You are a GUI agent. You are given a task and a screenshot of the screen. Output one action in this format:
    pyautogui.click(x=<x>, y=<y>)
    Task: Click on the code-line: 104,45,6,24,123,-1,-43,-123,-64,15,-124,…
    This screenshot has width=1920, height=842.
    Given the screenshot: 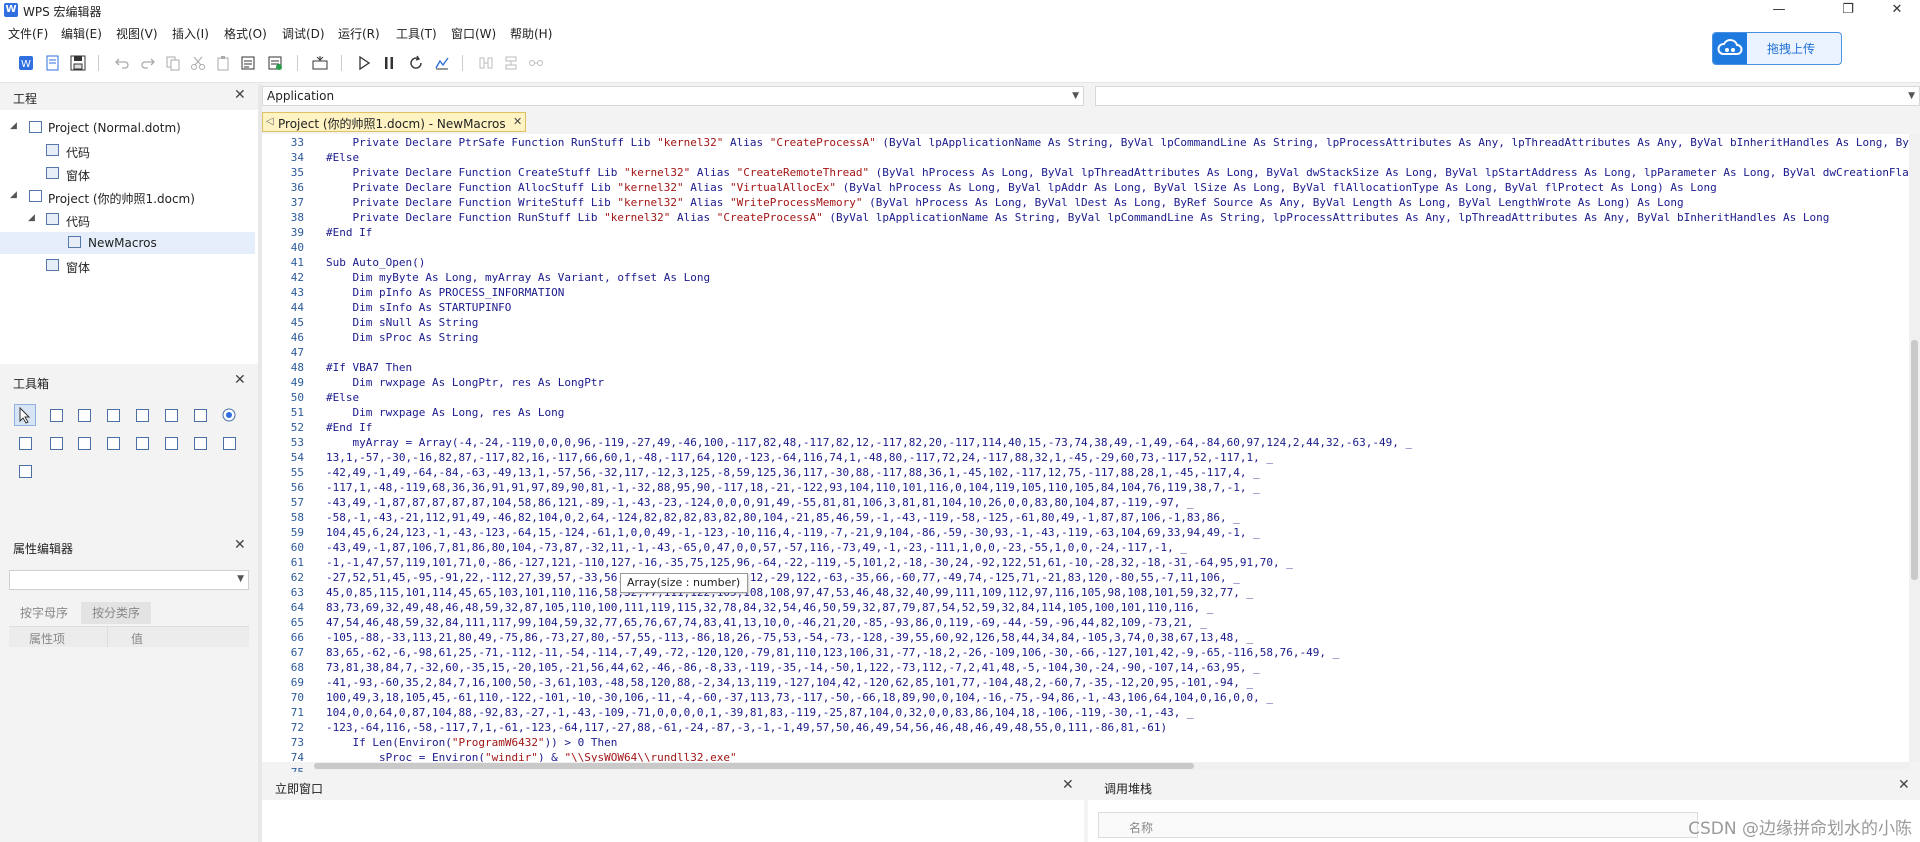 What is the action you would take?
    pyautogui.click(x=793, y=532)
    